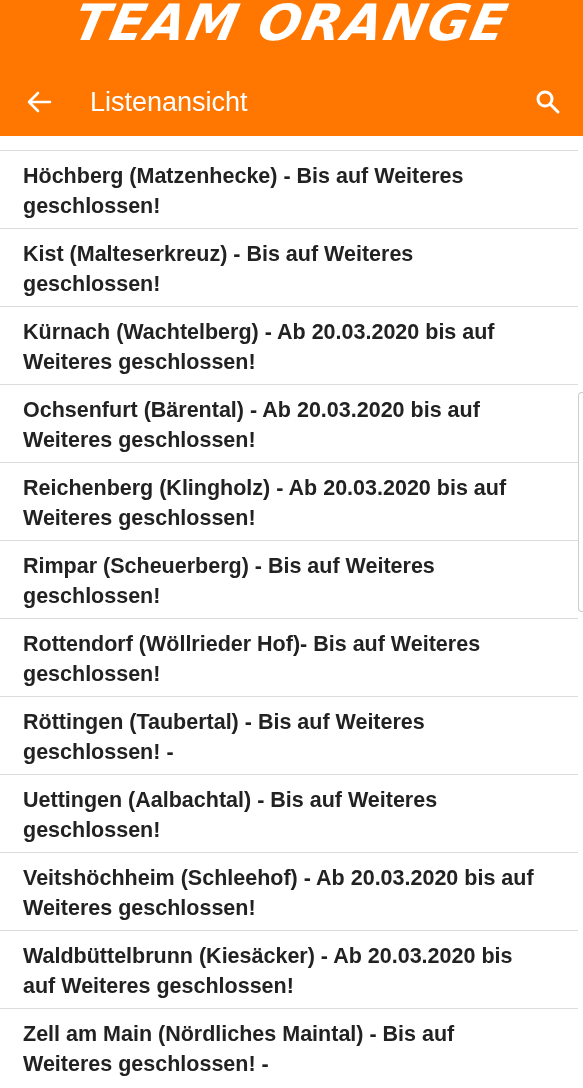 The image size is (583, 1088). What do you see at coordinates (289, 813) in the screenshot?
I see `list-item: Uettingen (Aalbachtal) - Bis auf Weiteres geschlossen!` at bounding box center [289, 813].